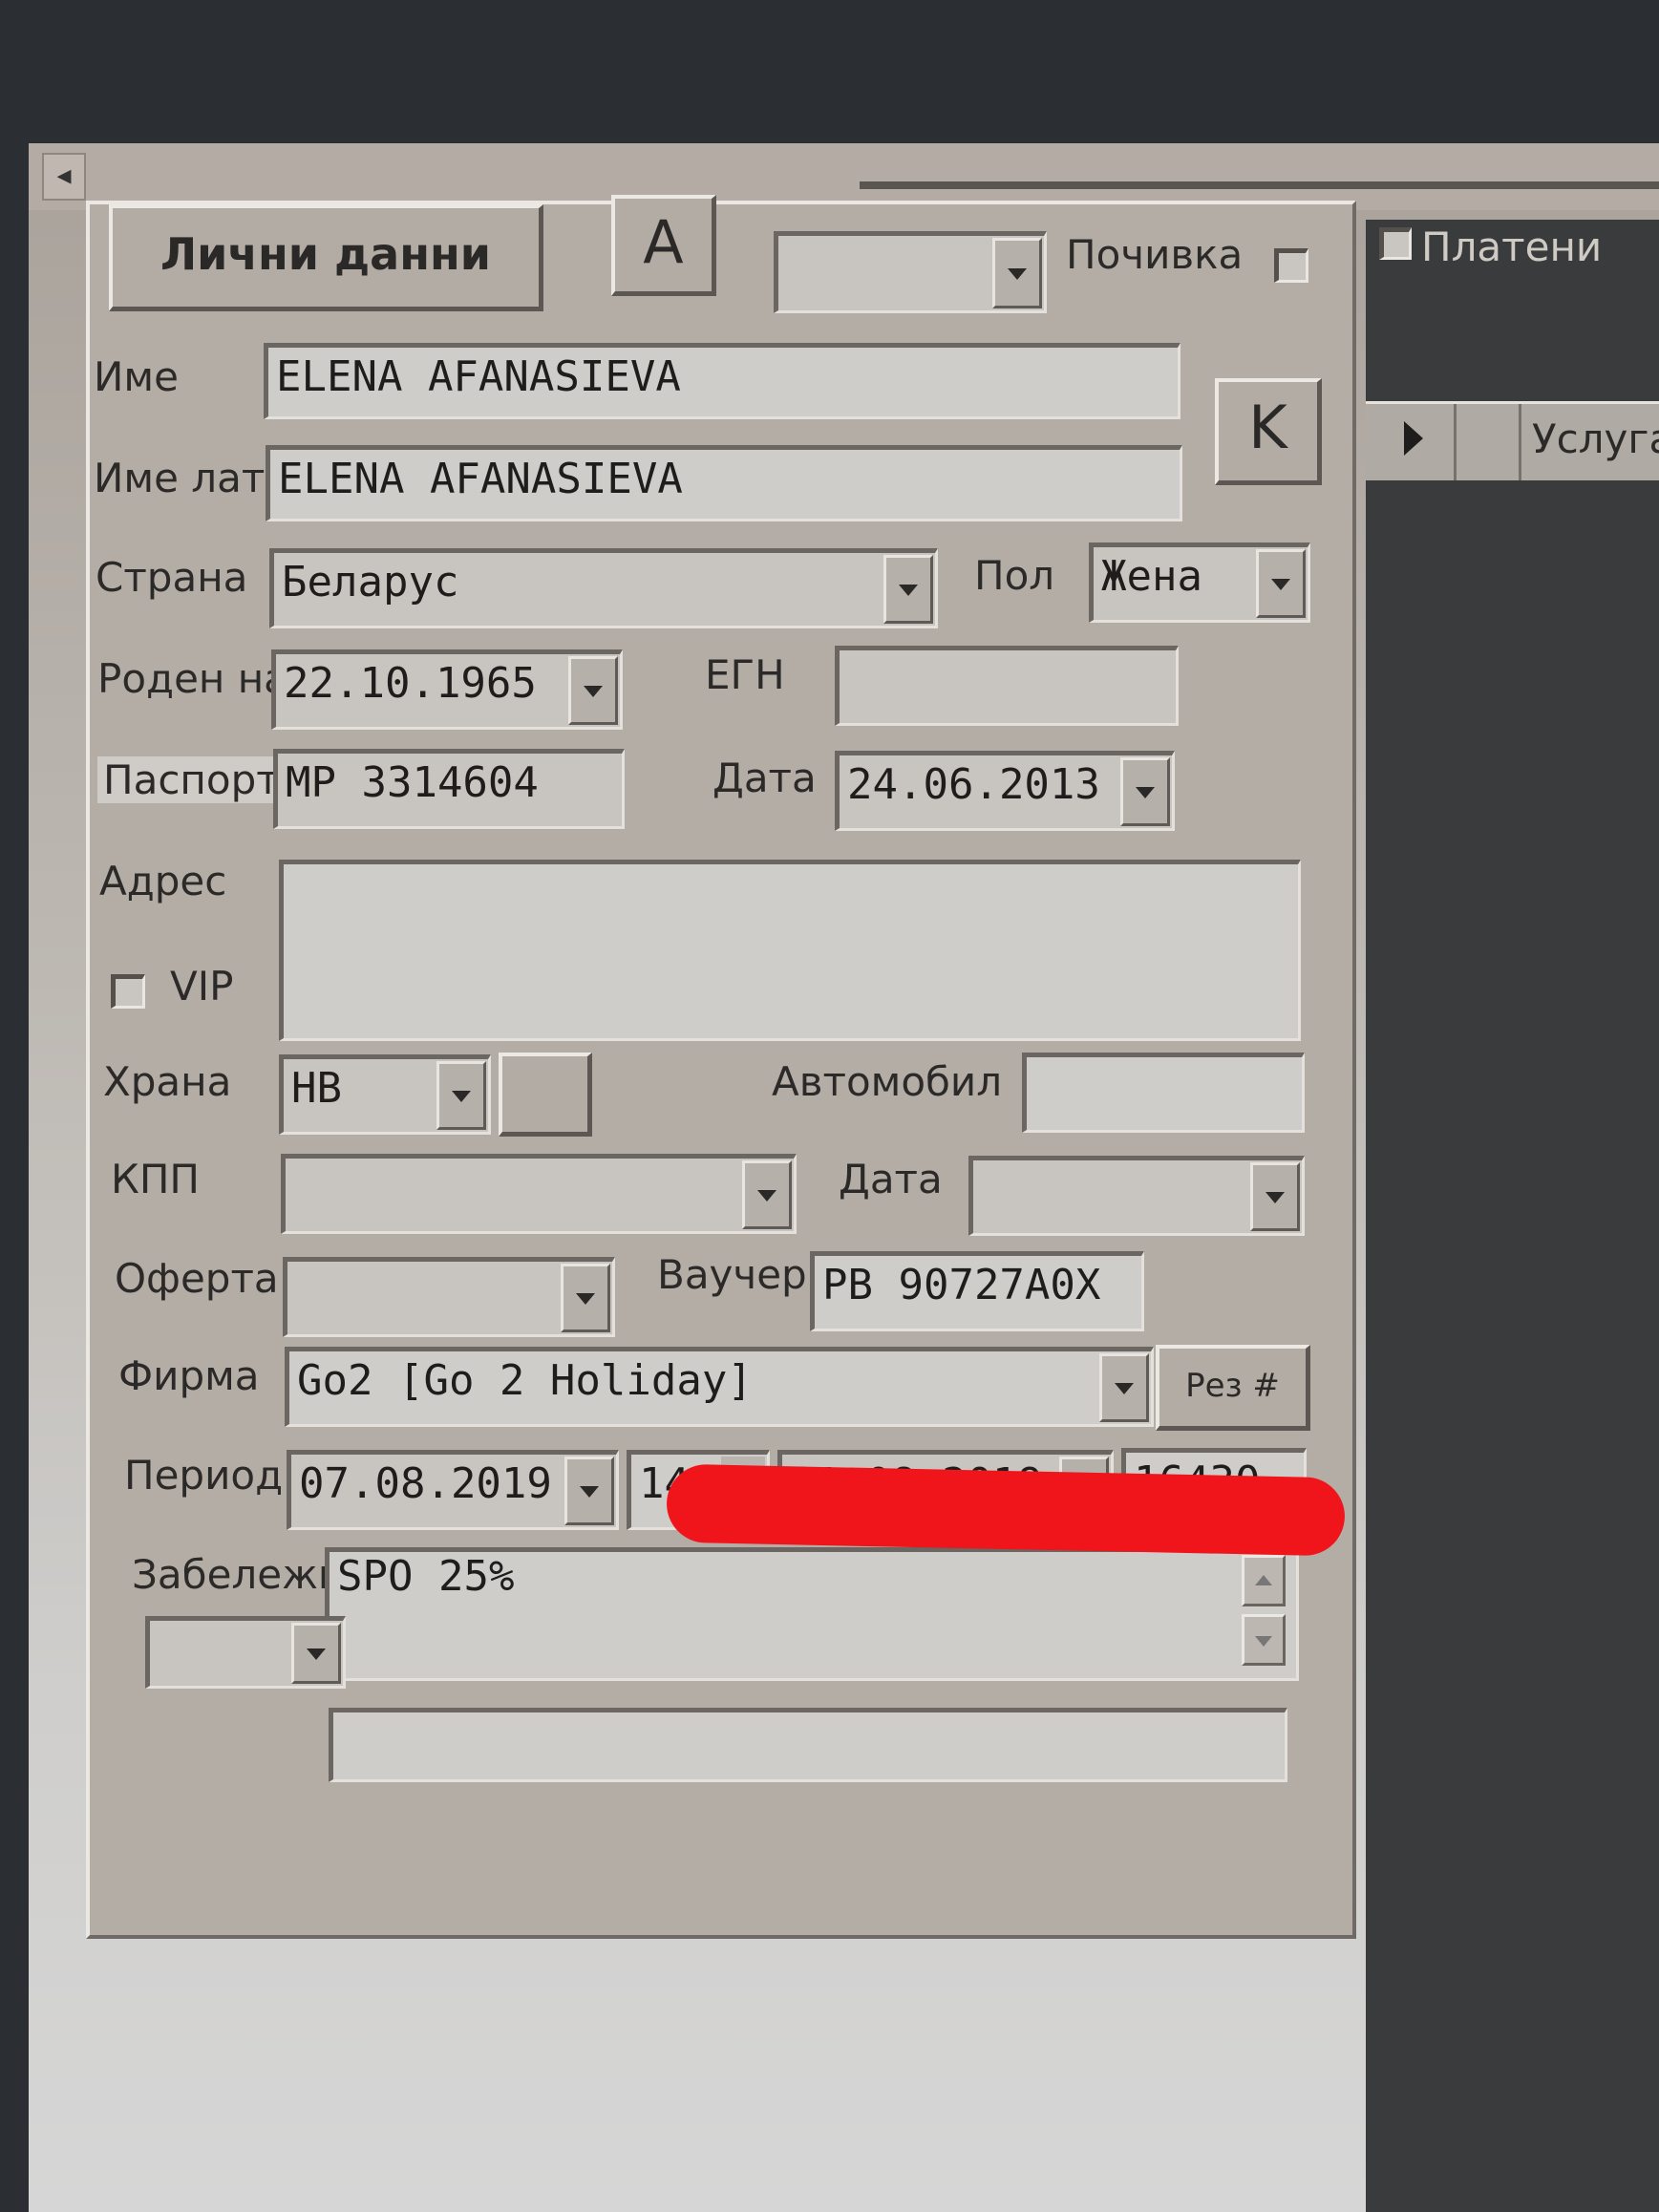 The height and width of the screenshot is (2212, 1659). What do you see at coordinates (1259, 185) in the screenshot?
I see `toolbar-divider` at bounding box center [1259, 185].